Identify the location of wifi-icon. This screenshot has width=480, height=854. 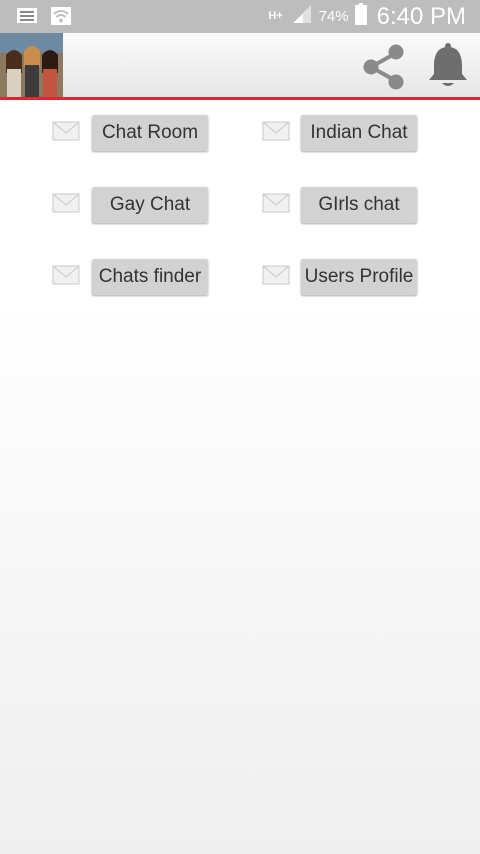
(61, 16).